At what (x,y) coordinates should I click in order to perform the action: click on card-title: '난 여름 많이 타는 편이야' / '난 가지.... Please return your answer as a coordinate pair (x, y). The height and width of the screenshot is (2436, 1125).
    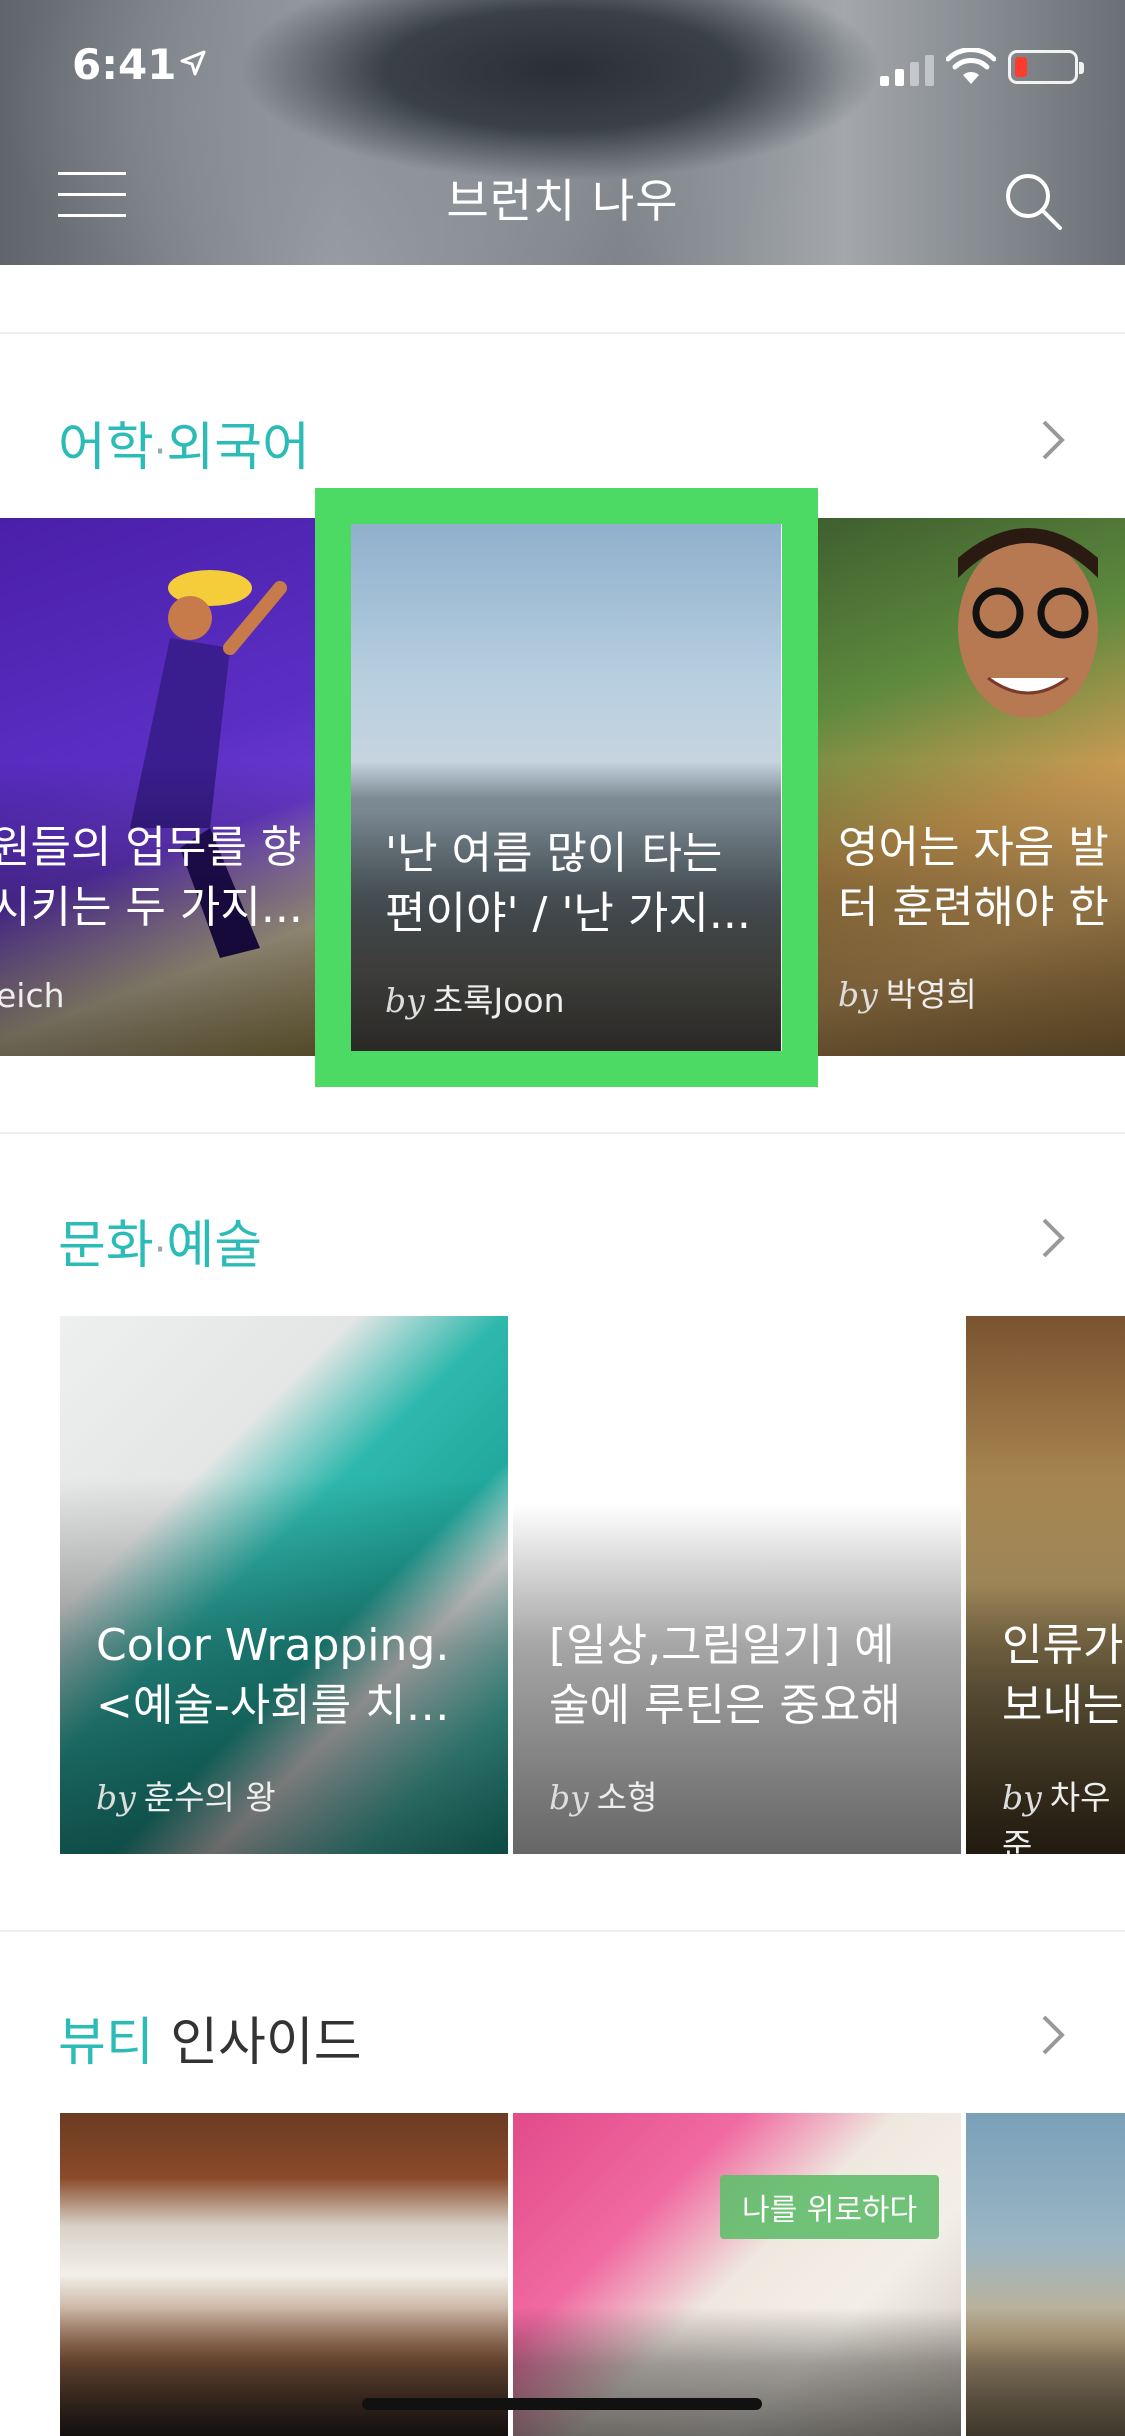
    Looking at the image, I should click on (568, 883).